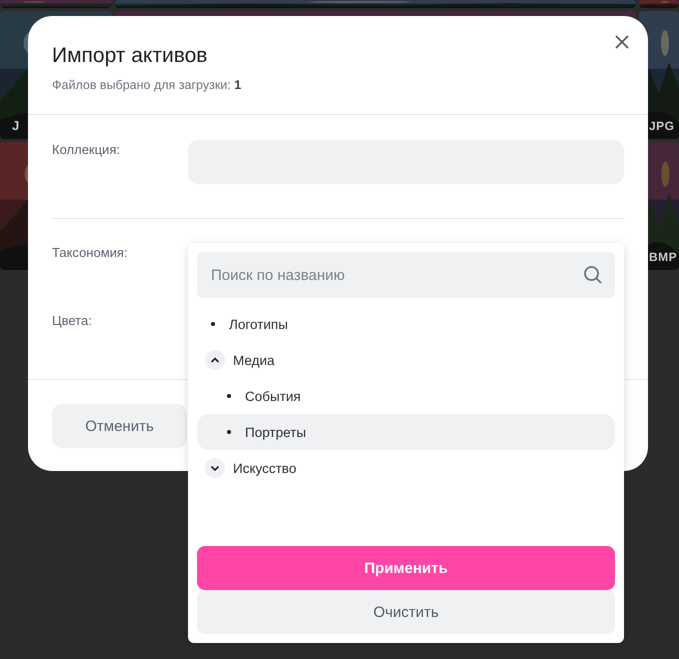 The image size is (679, 659). What do you see at coordinates (406, 396) in the screenshot?
I see `tree-item: События` at bounding box center [406, 396].